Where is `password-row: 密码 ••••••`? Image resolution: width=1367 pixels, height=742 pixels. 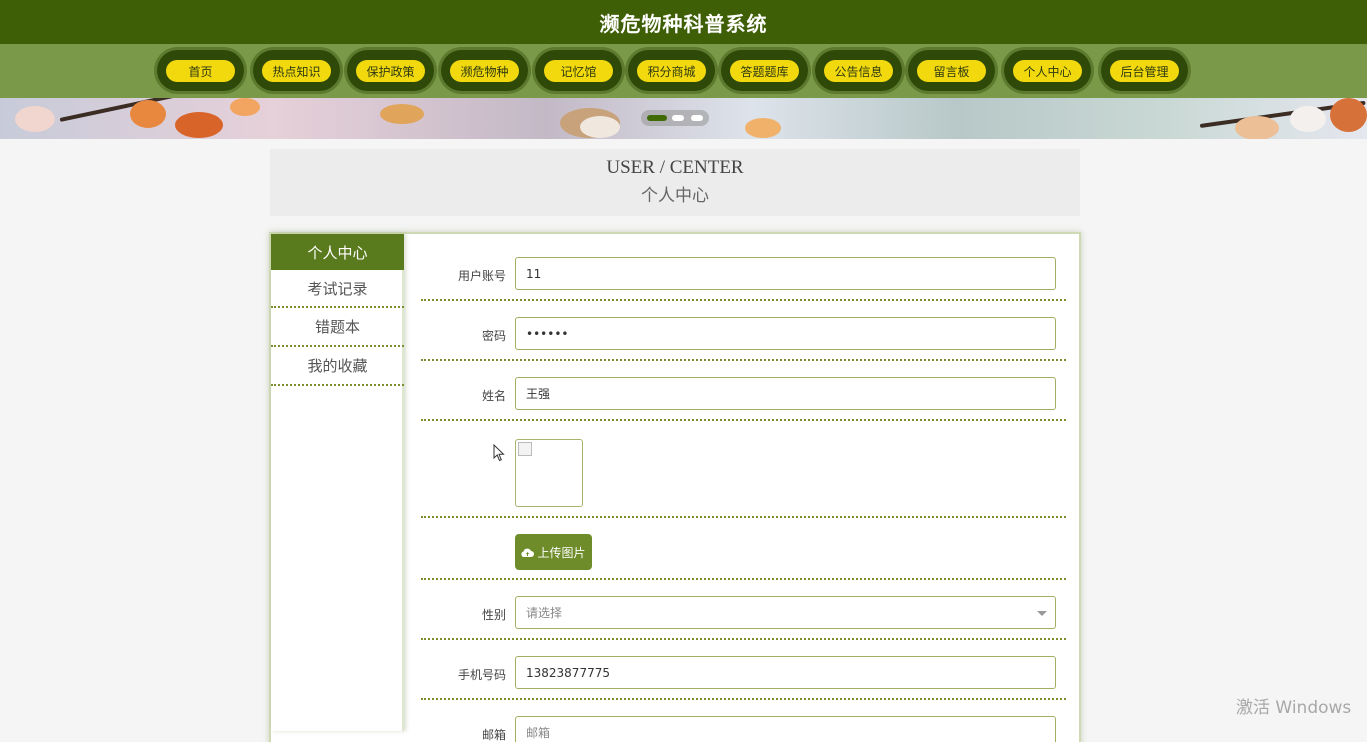
password-row: 密码 •••••• is located at coordinates (743, 331).